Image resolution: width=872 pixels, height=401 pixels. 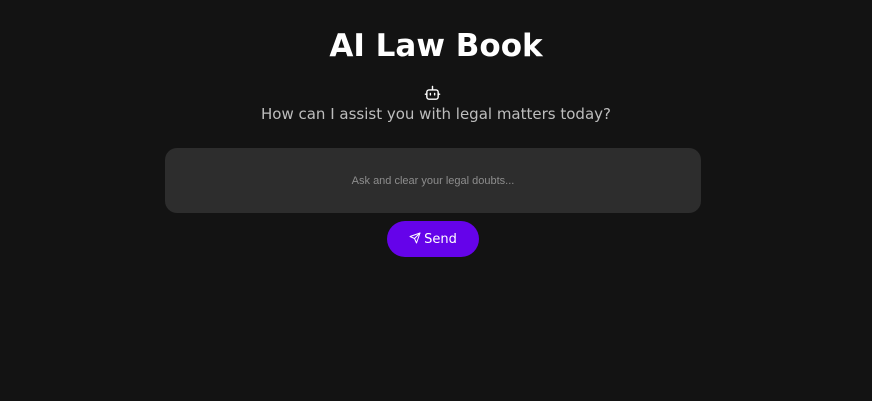 What do you see at coordinates (440, 239) in the screenshot?
I see `send-button-label: Send` at bounding box center [440, 239].